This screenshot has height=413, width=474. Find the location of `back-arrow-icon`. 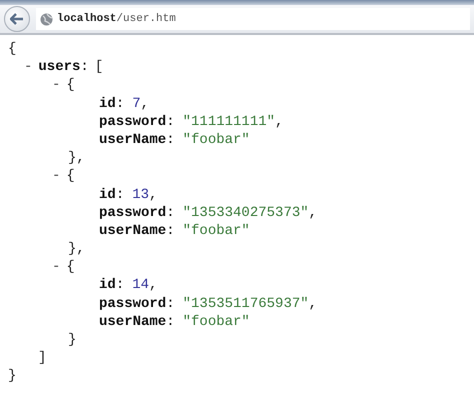

back-arrow-icon is located at coordinates (17, 19).